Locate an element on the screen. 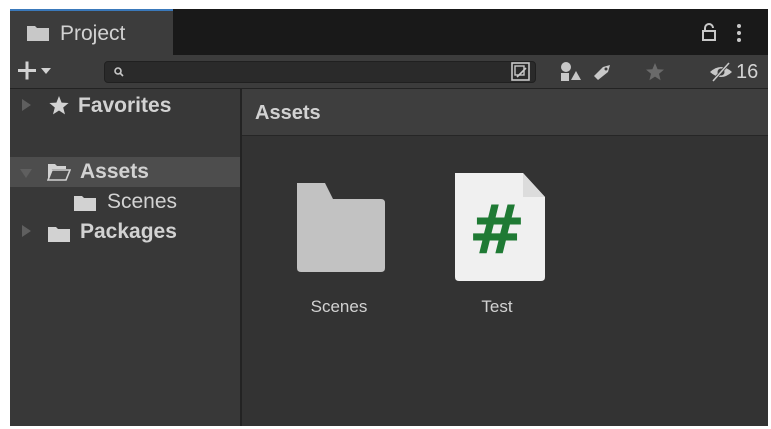 This screenshot has width=771, height=429. tree-item-label: Favorites is located at coordinates (125, 105).